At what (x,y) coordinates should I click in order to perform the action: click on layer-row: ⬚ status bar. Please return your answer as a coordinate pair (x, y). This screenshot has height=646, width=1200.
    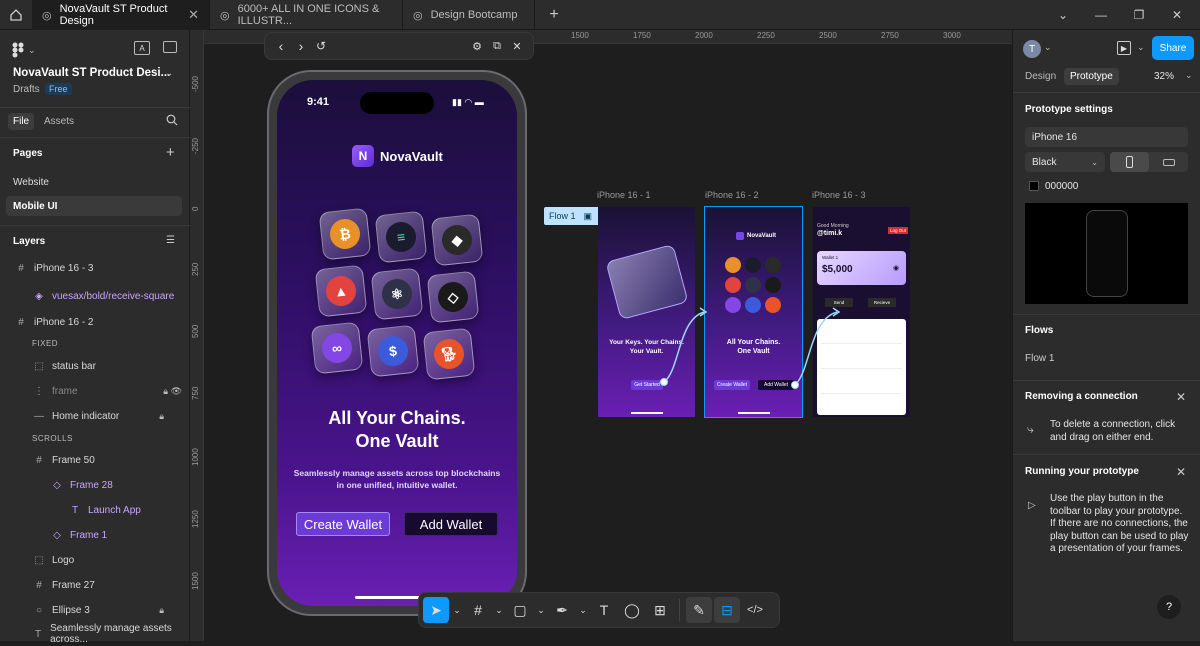
    Looking at the image, I should click on (95, 366).